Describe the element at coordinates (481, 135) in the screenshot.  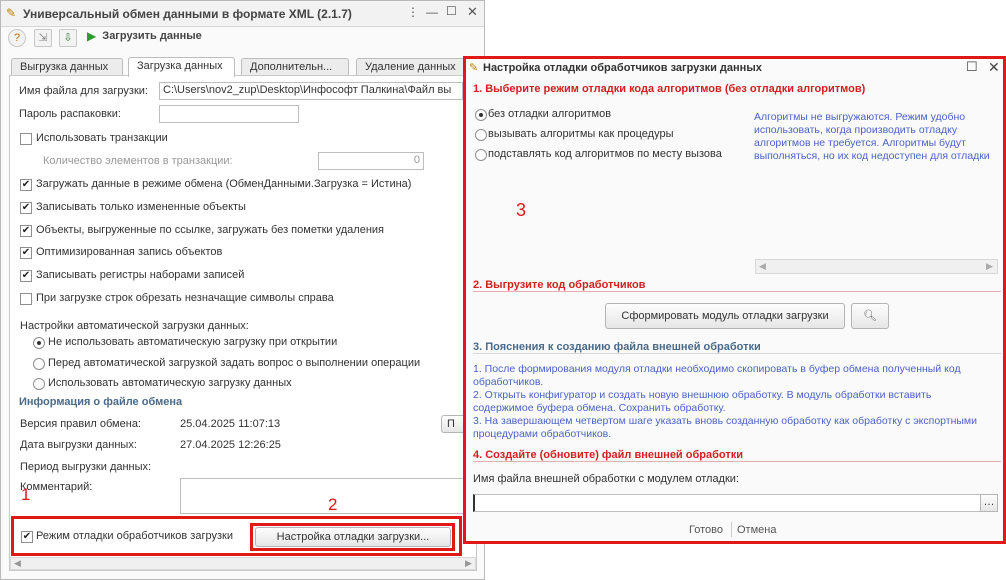
I see `radio-as-procedures` at that location.